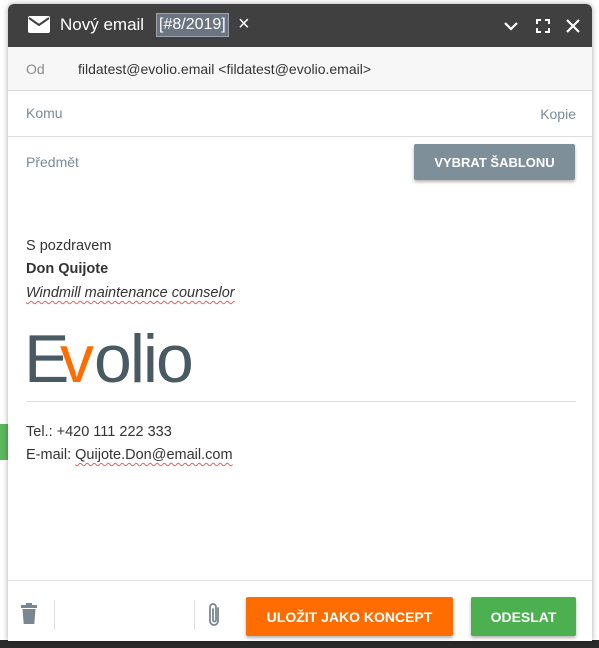 Image resolution: width=599 pixels, height=648 pixels. I want to click on signature-name: Don Quijote, so click(67, 269).